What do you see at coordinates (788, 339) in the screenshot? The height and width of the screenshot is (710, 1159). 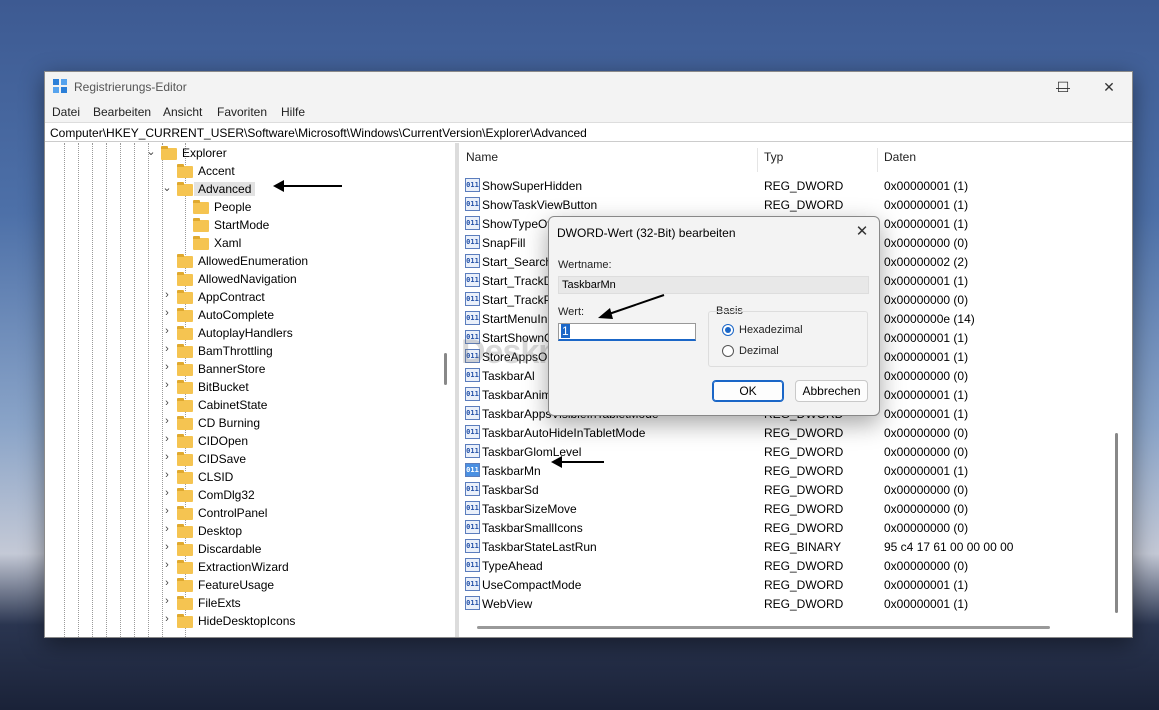 I see `base-group` at bounding box center [788, 339].